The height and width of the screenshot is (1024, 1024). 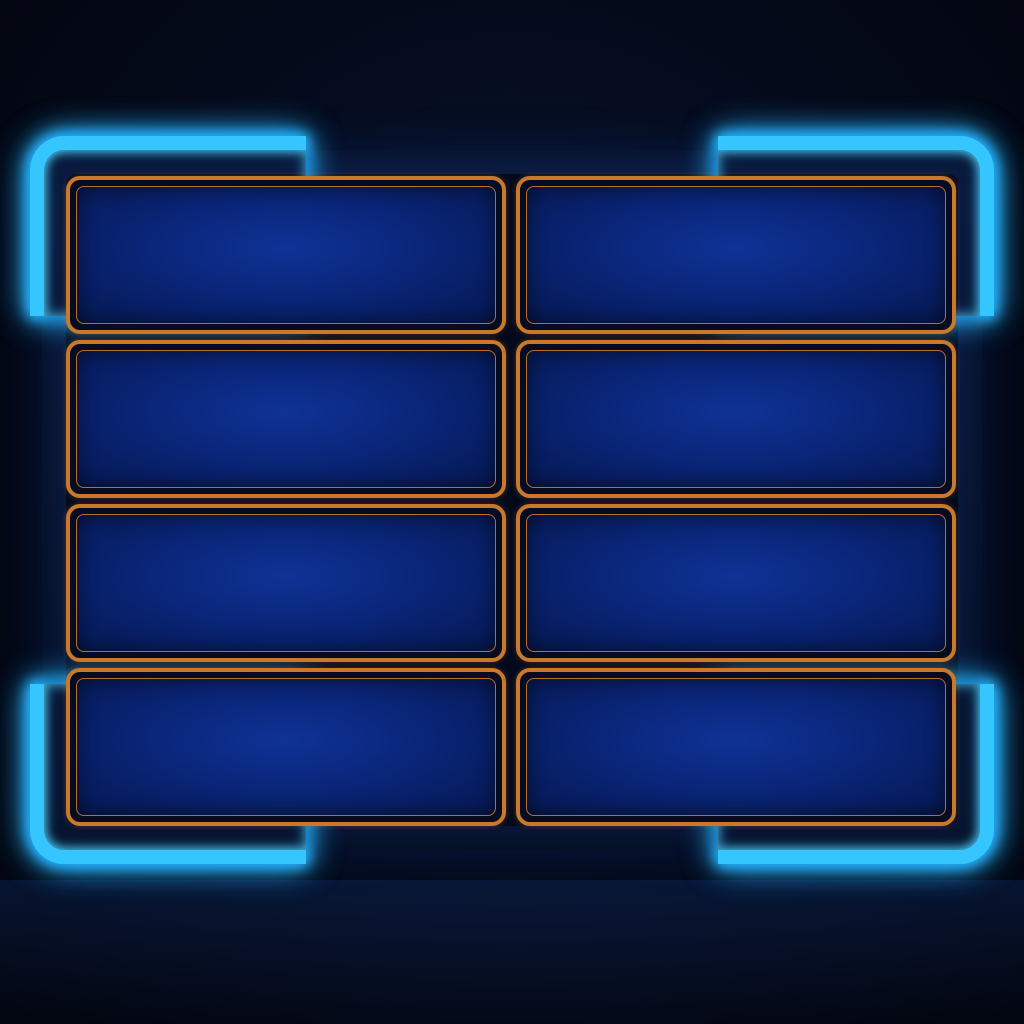 I want to click on answer-tile-8-label, so click(x=736, y=747).